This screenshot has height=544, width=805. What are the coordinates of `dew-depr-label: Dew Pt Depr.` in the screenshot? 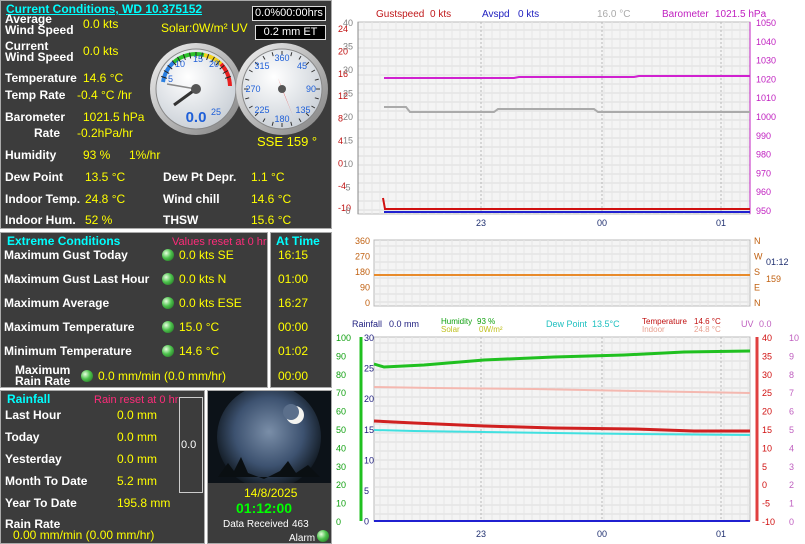 It's located at (200, 177).